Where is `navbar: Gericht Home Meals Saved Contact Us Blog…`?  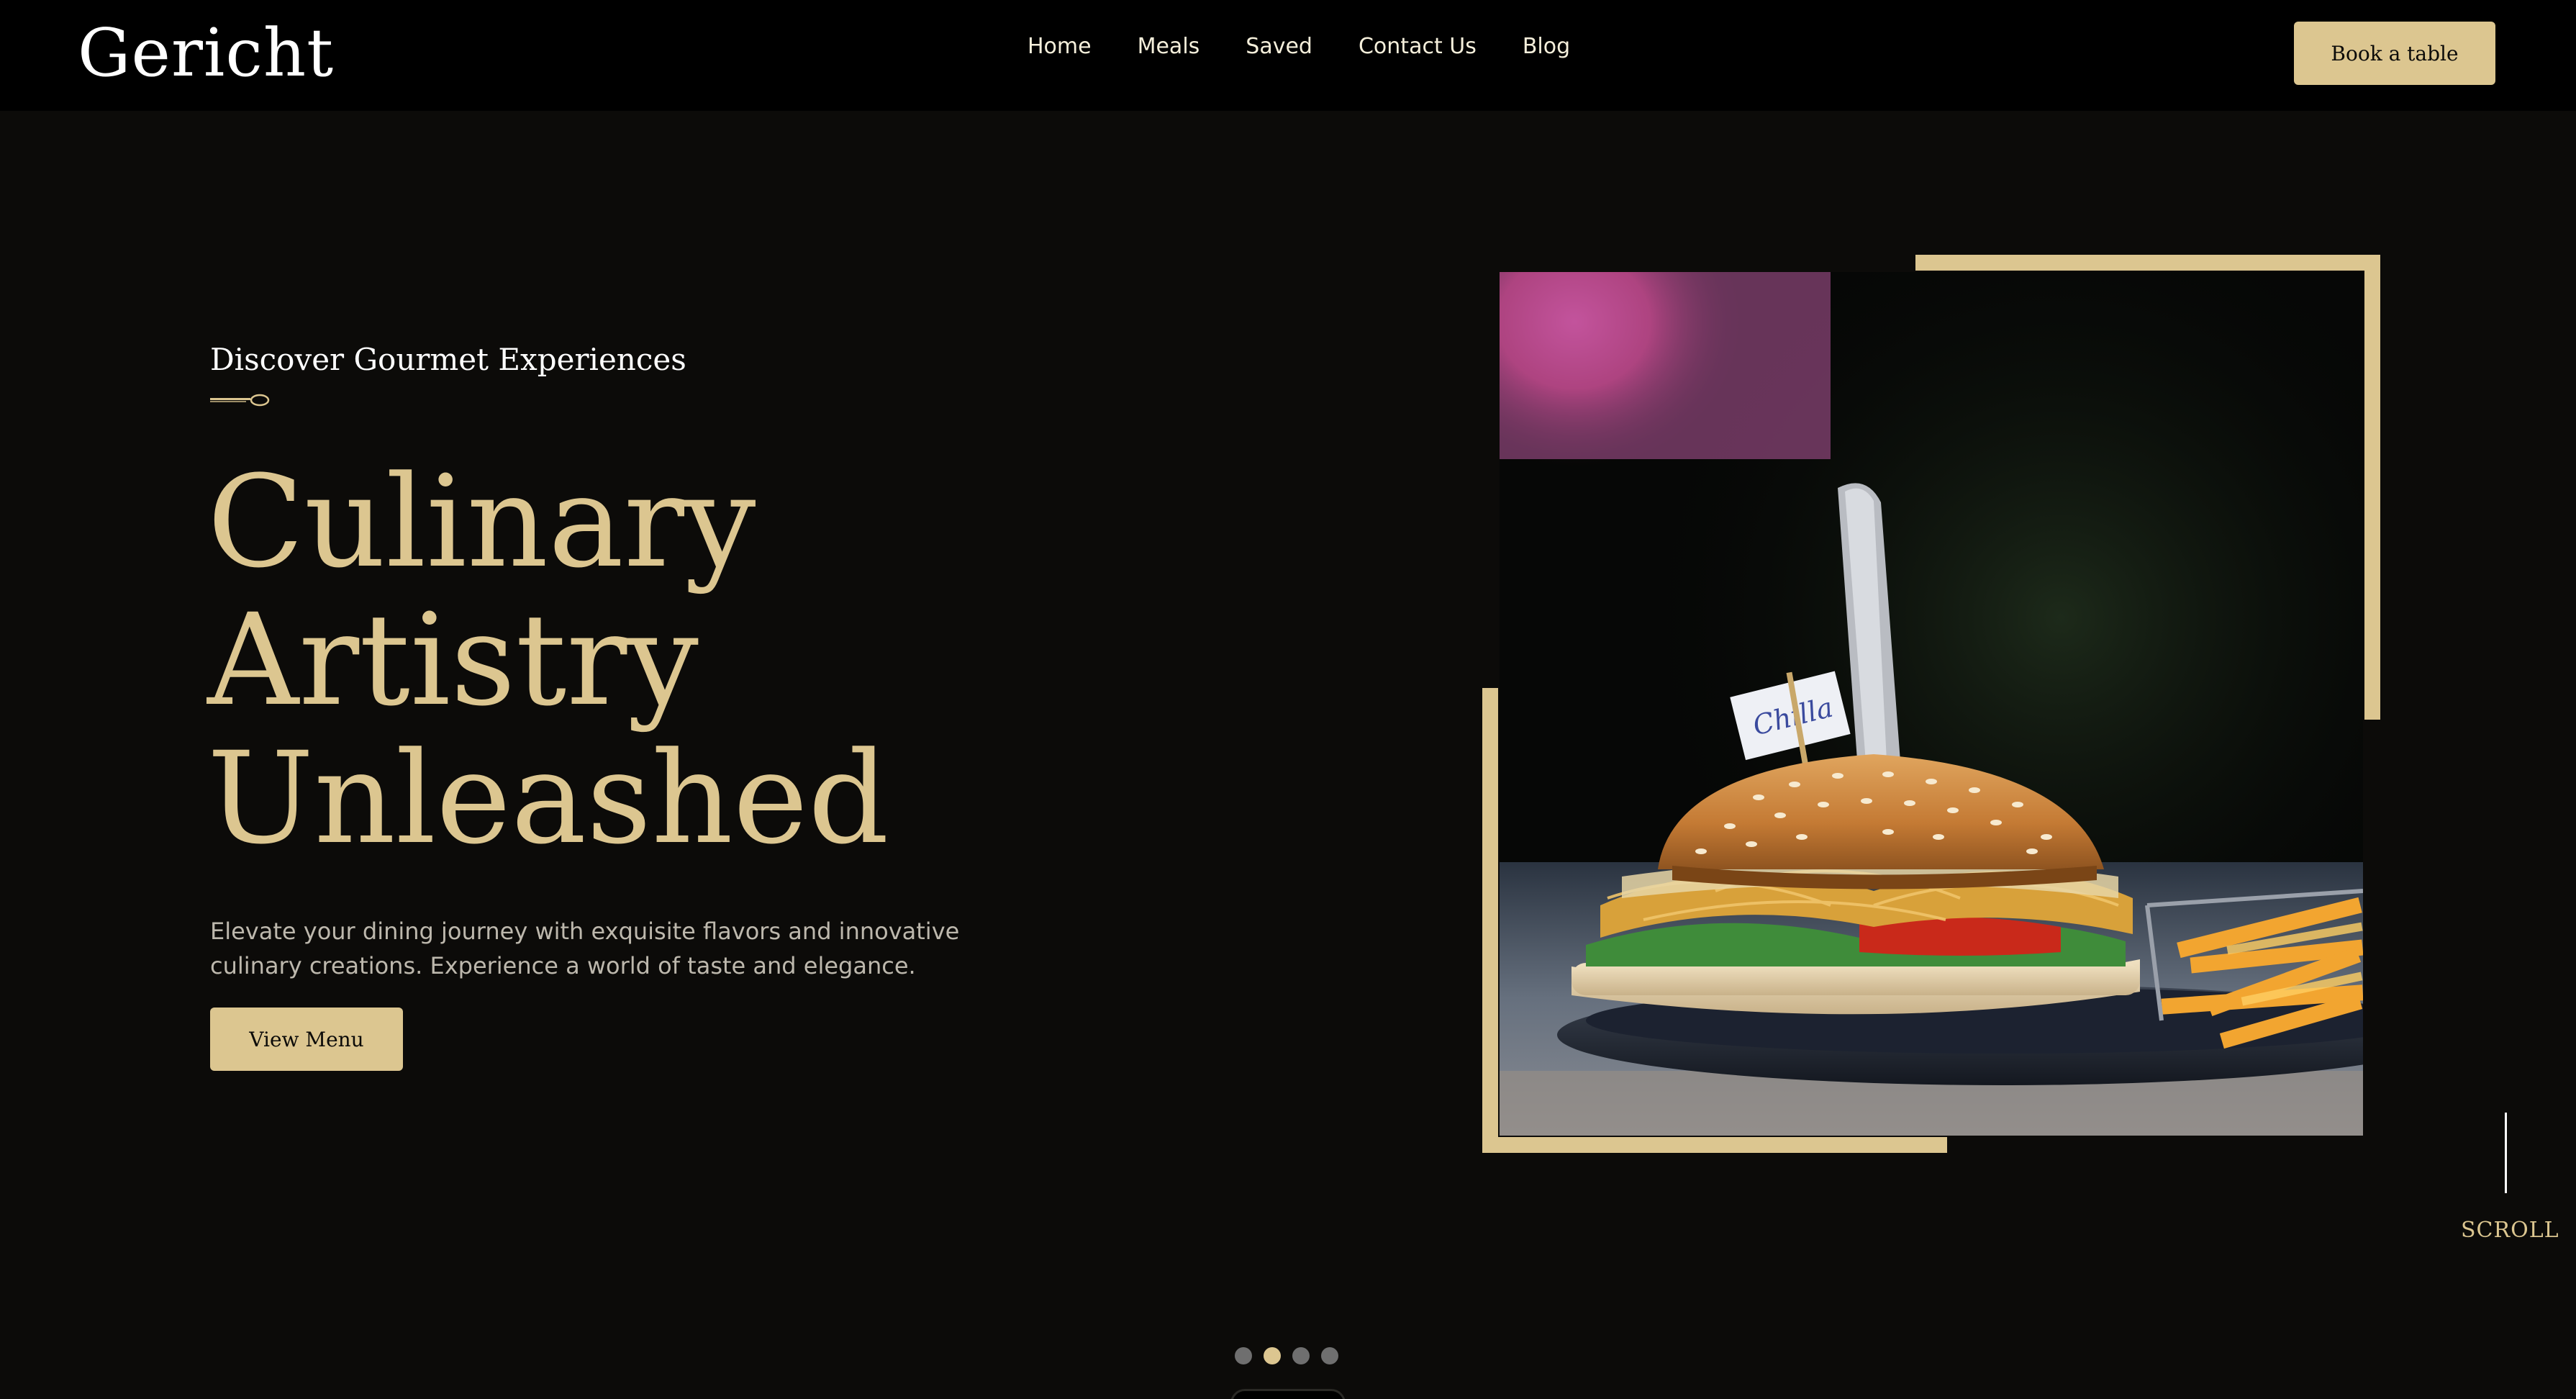
navbar: Gericht Home Meals Saved Contact Us Blog… is located at coordinates (1288, 55).